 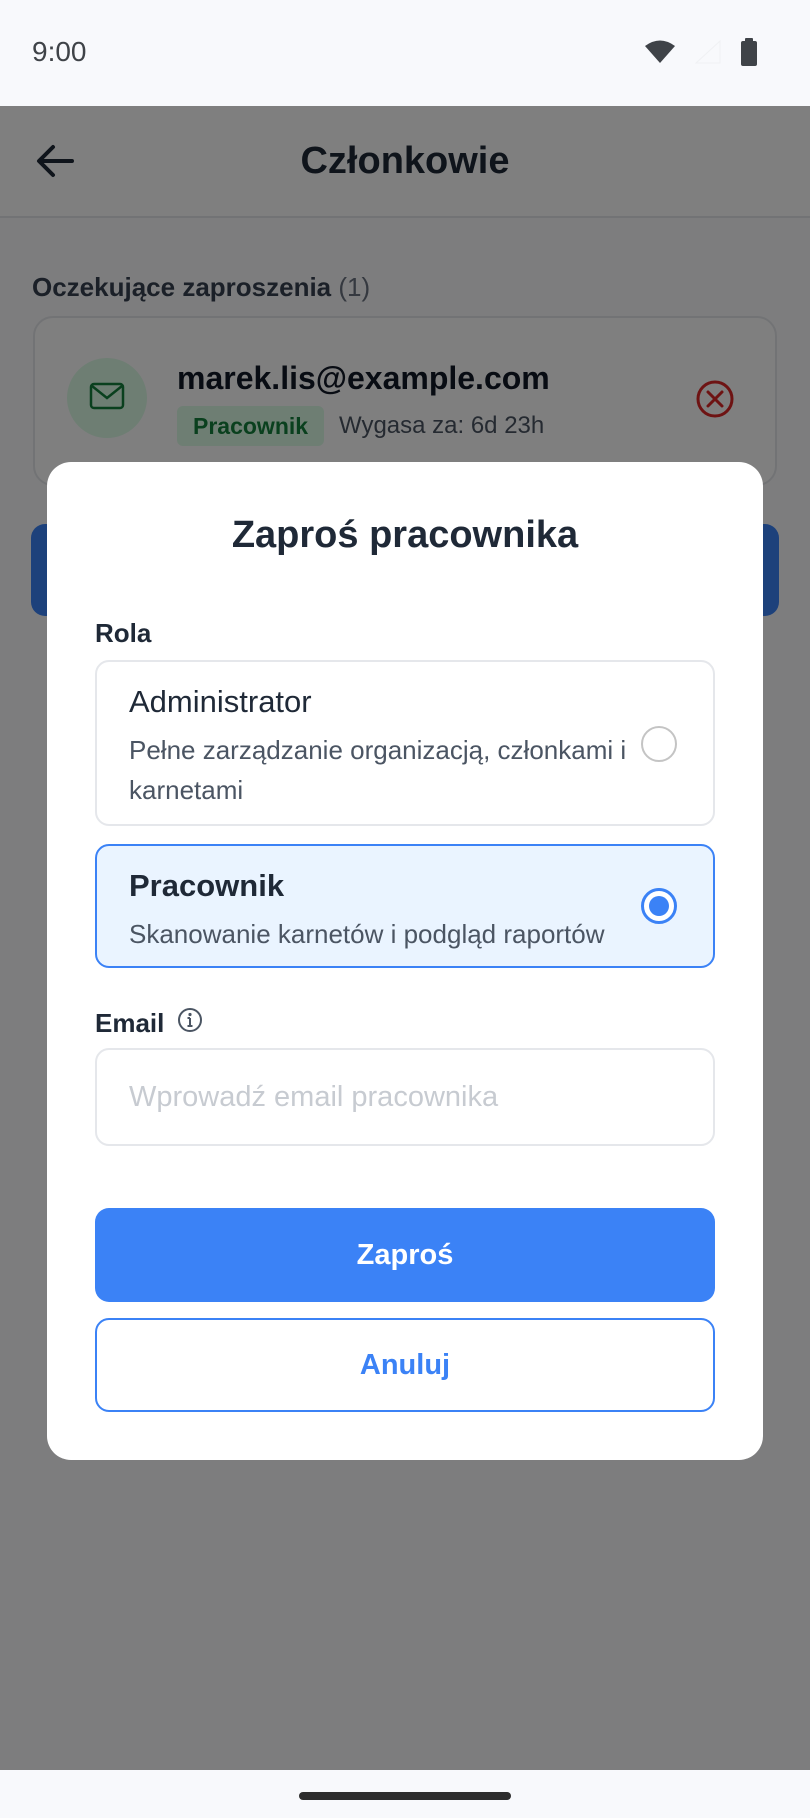 What do you see at coordinates (660, 54) in the screenshot?
I see `wifi-icon` at bounding box center [660, 54].